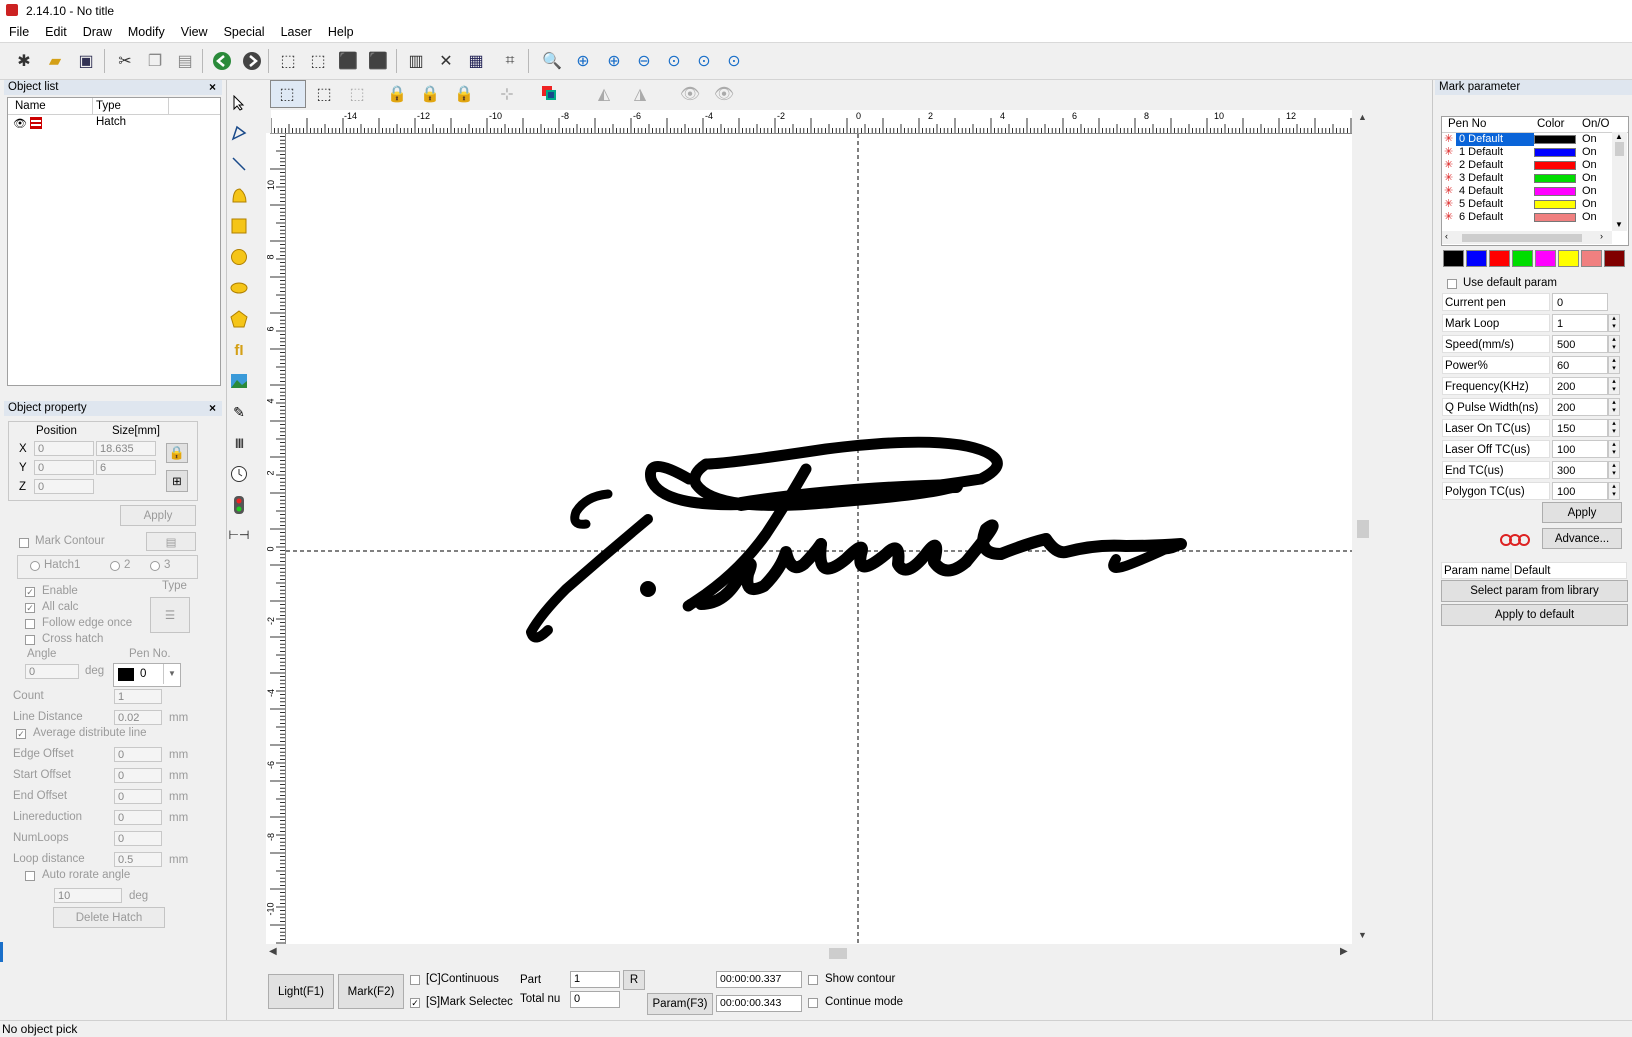  I want to click on zoom-all-icon: ⊙, so click(734, 61).